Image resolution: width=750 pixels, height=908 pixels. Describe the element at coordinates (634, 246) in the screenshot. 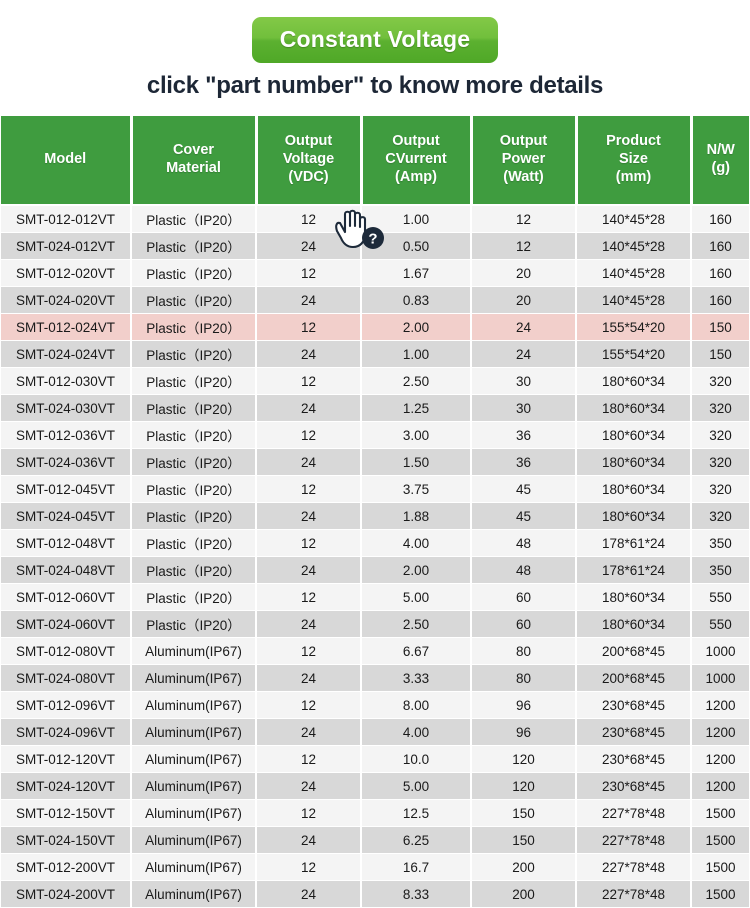

I see `cell-size: 140*45*28` at that location.